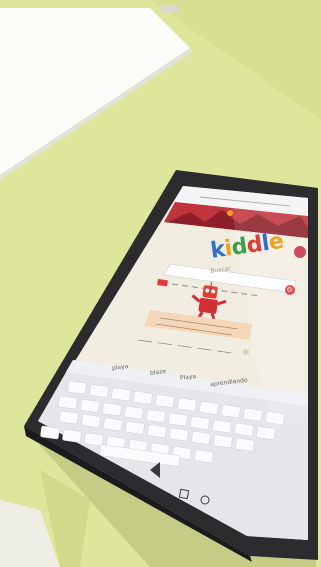 The image size is (321, 567). What do you see at coordinates (246, 352) in the screenshot?
I see `mascot-small-icon` at bounding box center [246, 352].